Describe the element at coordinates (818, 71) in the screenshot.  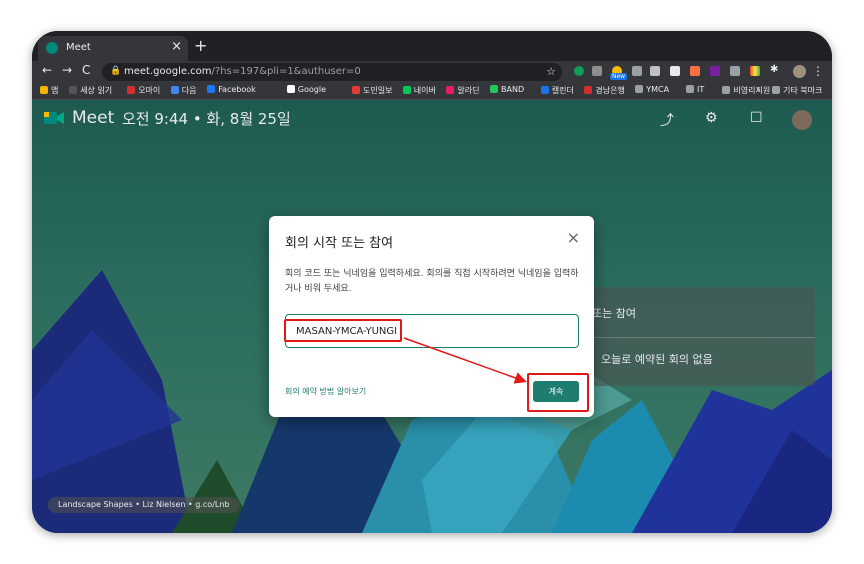
I see `browser-menu-icon: ⋮` at that location.